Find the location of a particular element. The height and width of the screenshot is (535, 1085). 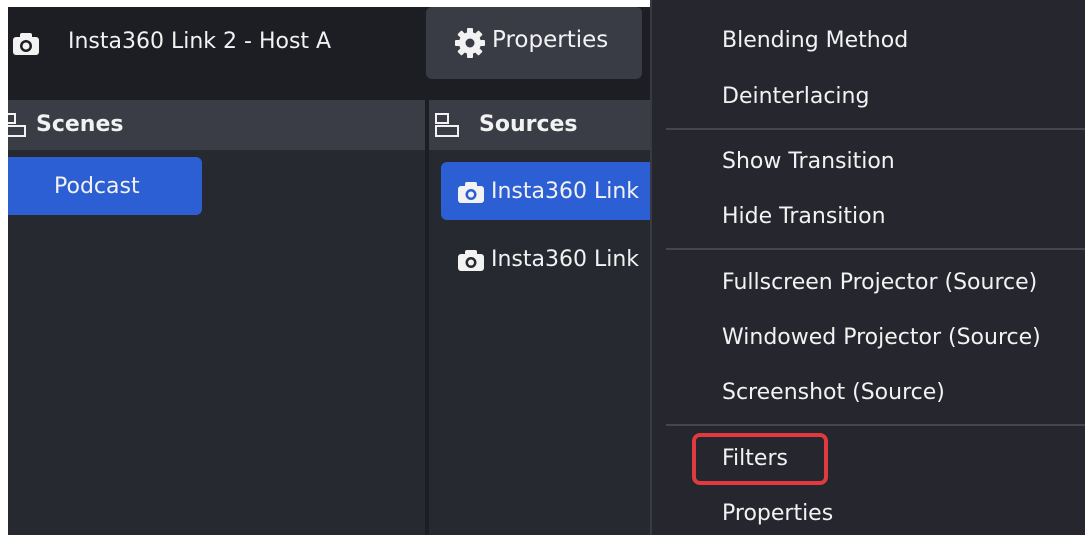

properties-button: Properties is located at coordinates (534, 43).